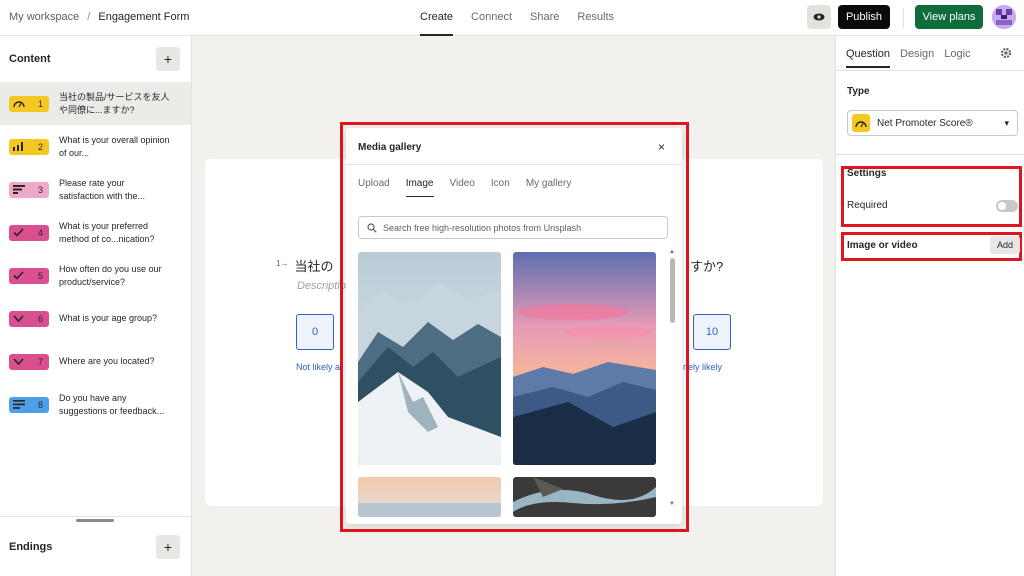  Describe the element at coordinates (40, 232) in the screenshot. I see `question-number: 4` at that location.